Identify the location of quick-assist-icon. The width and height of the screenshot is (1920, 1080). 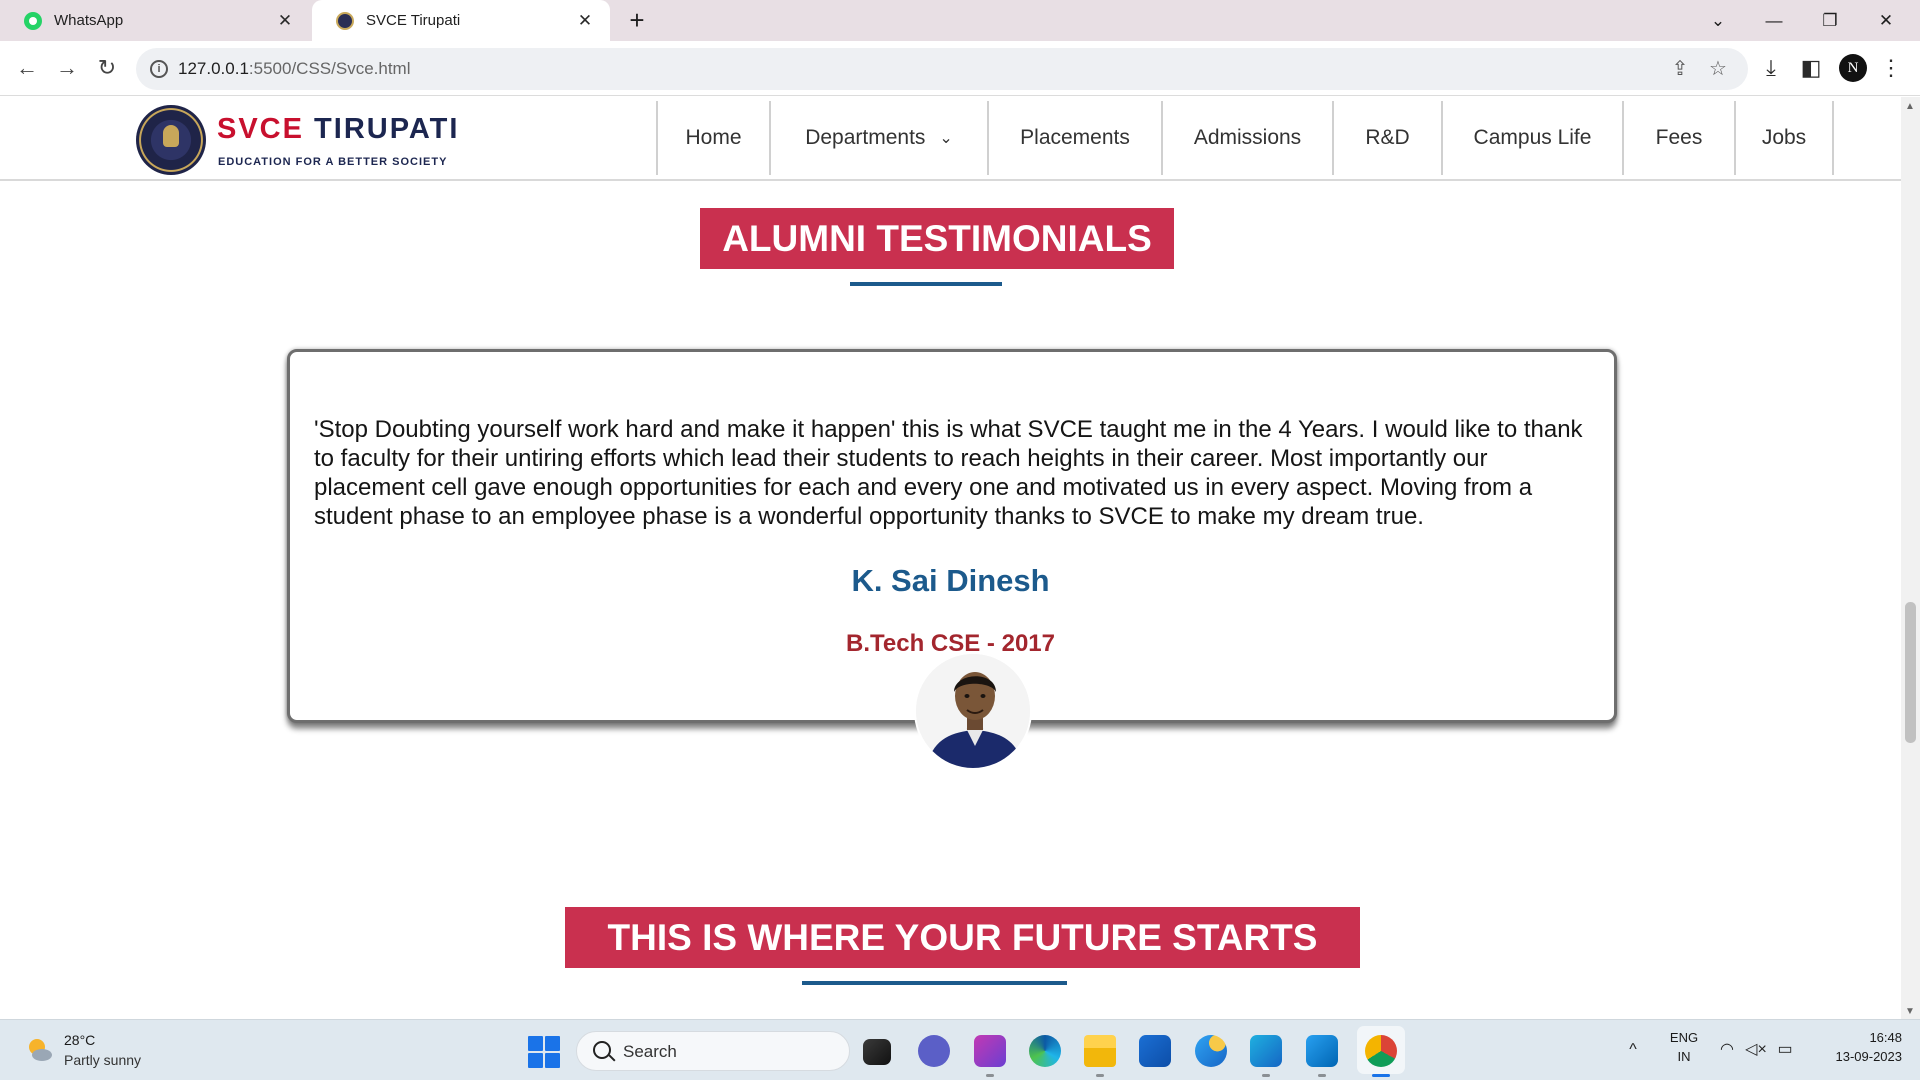
(1266, 1051).